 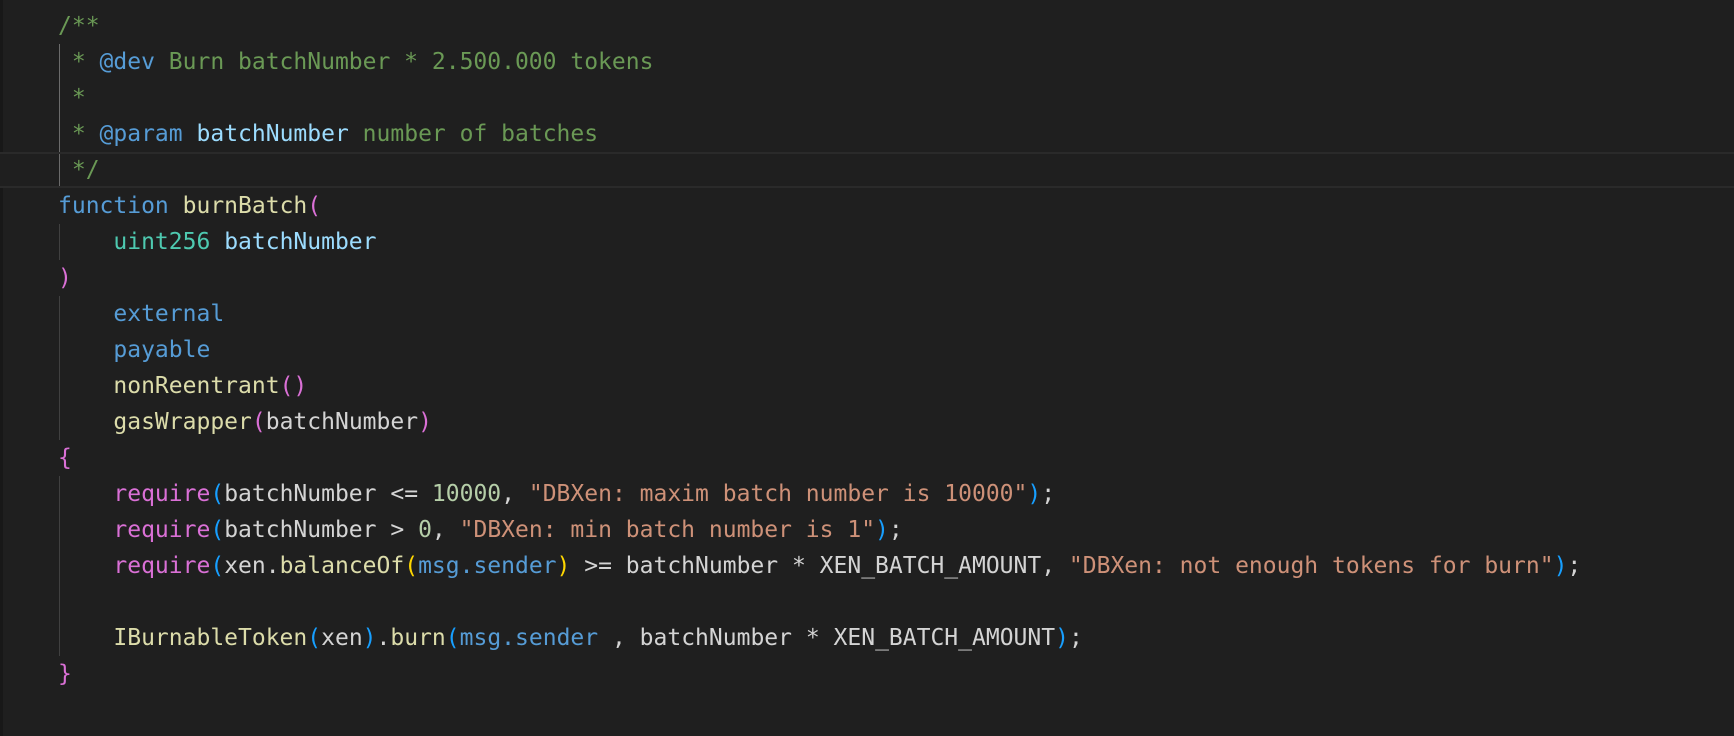 What do you see at coordinates (328, 494) in the screenshot?
I see `expression-token: batchNumber <=` at bounding box center [328, 494].